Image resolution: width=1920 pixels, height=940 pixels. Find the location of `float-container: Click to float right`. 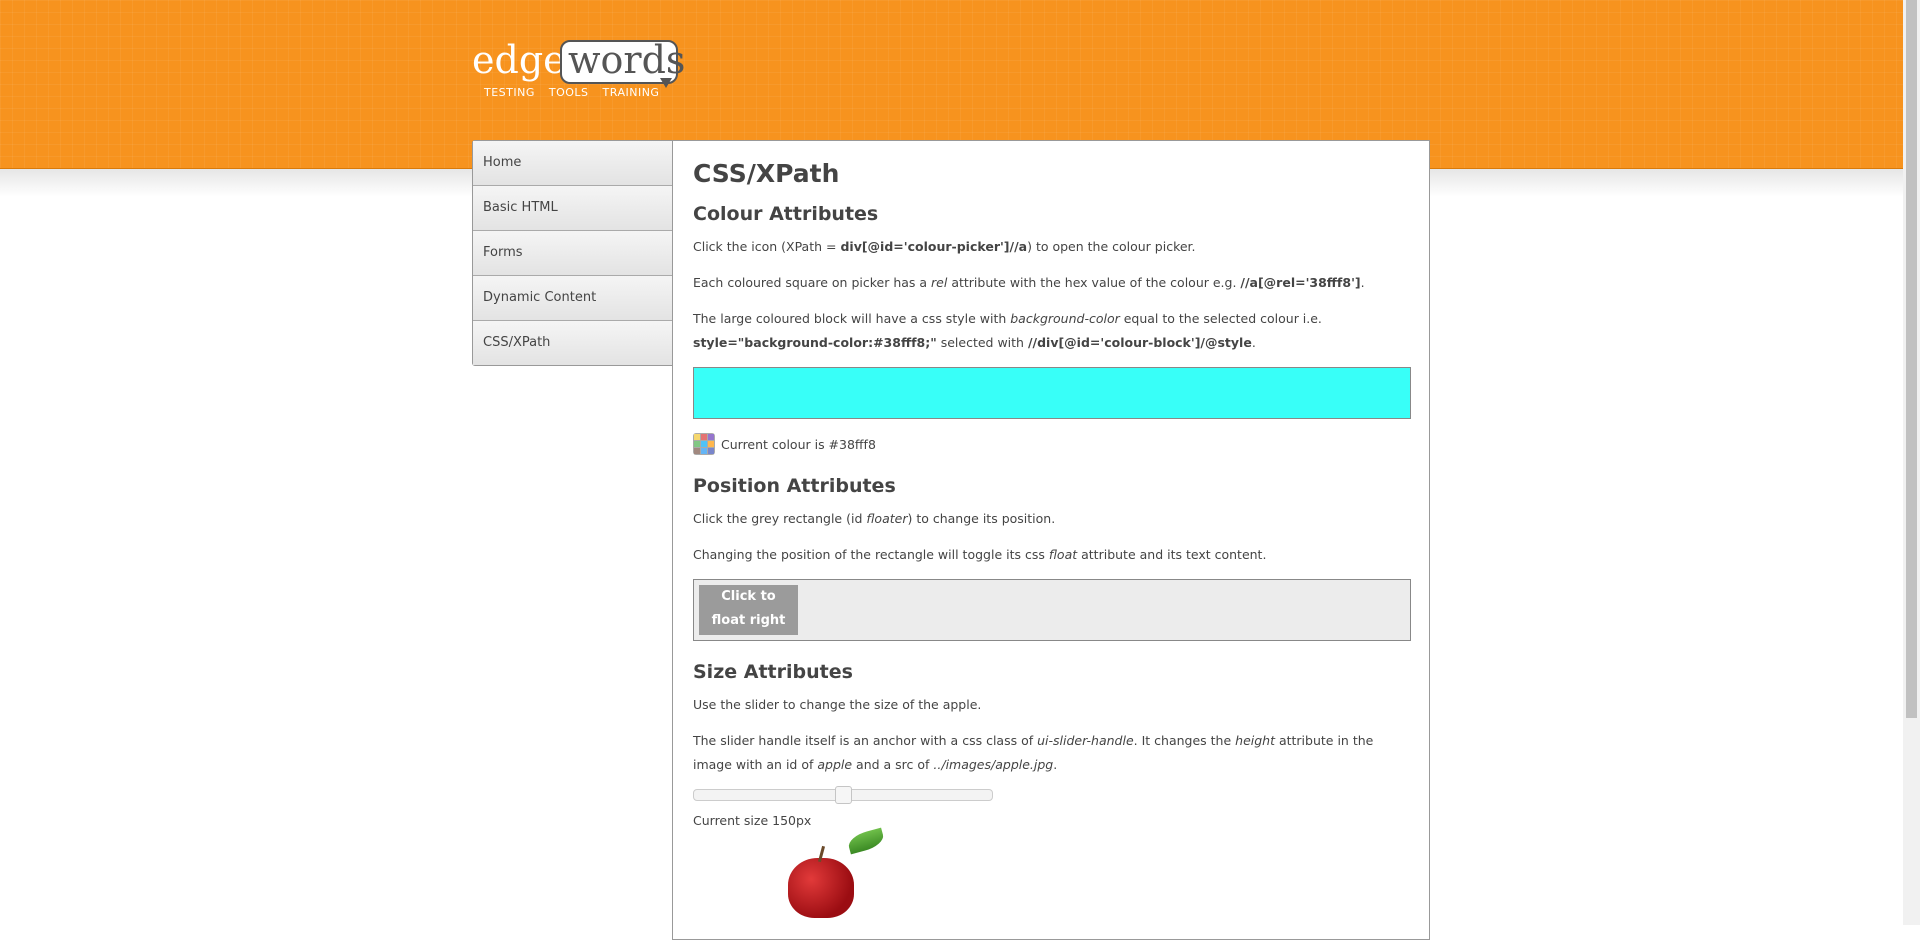

float-container: Click to float right is located at coordinates (1052, 610).